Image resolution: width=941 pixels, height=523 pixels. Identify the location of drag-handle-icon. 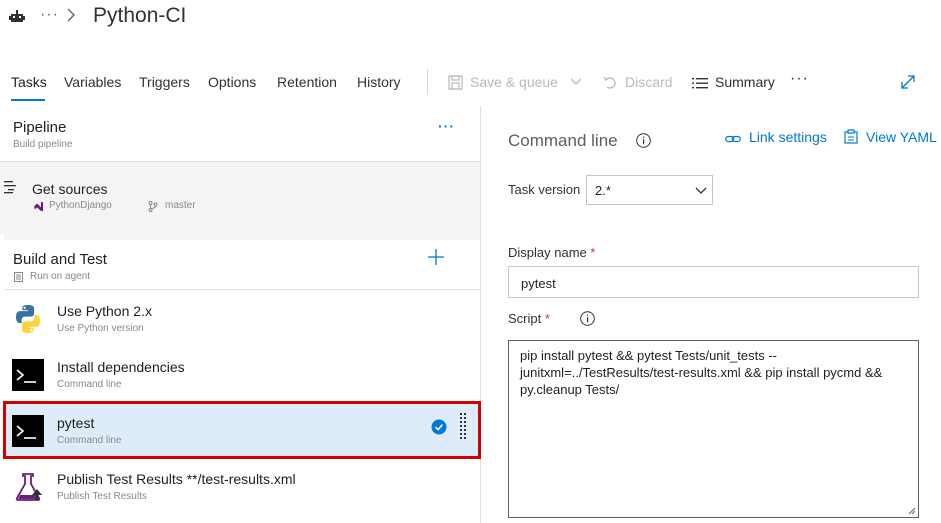
(463, 427).